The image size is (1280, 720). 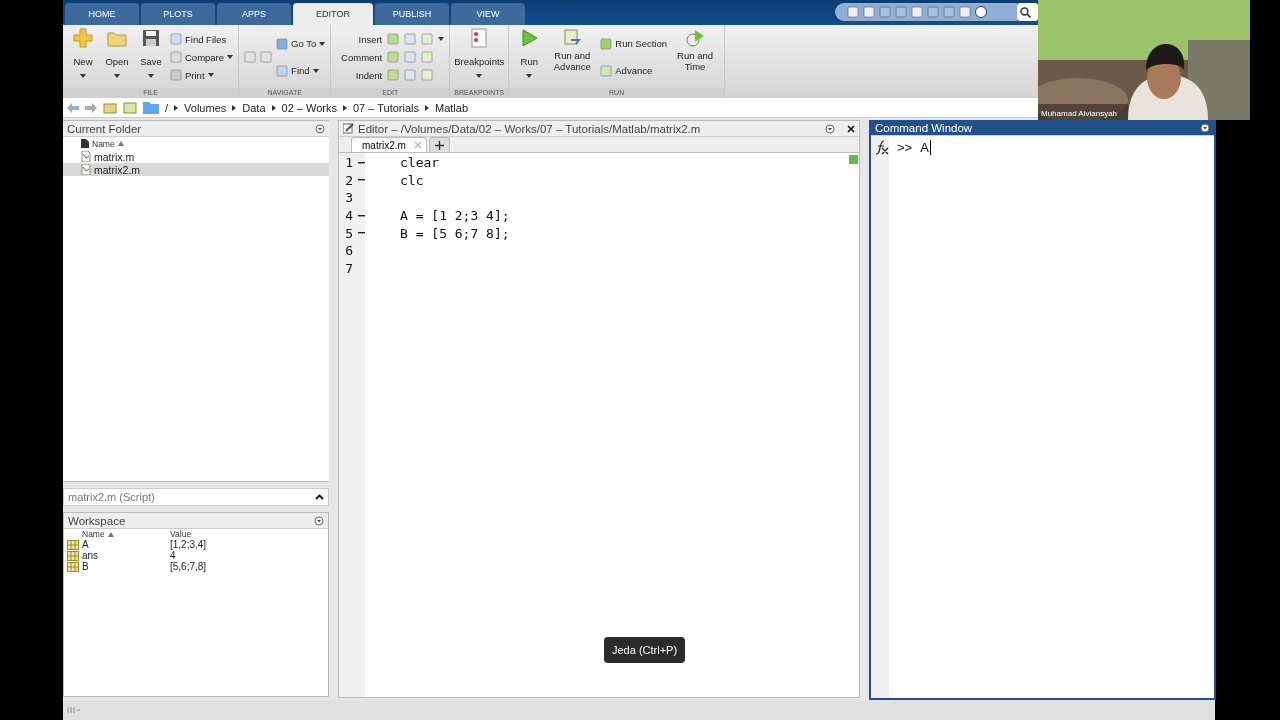 What do you see at coordinates (348, 198) in the screenshot?
I see `line-number: 3` at bounding box center [348, 198].